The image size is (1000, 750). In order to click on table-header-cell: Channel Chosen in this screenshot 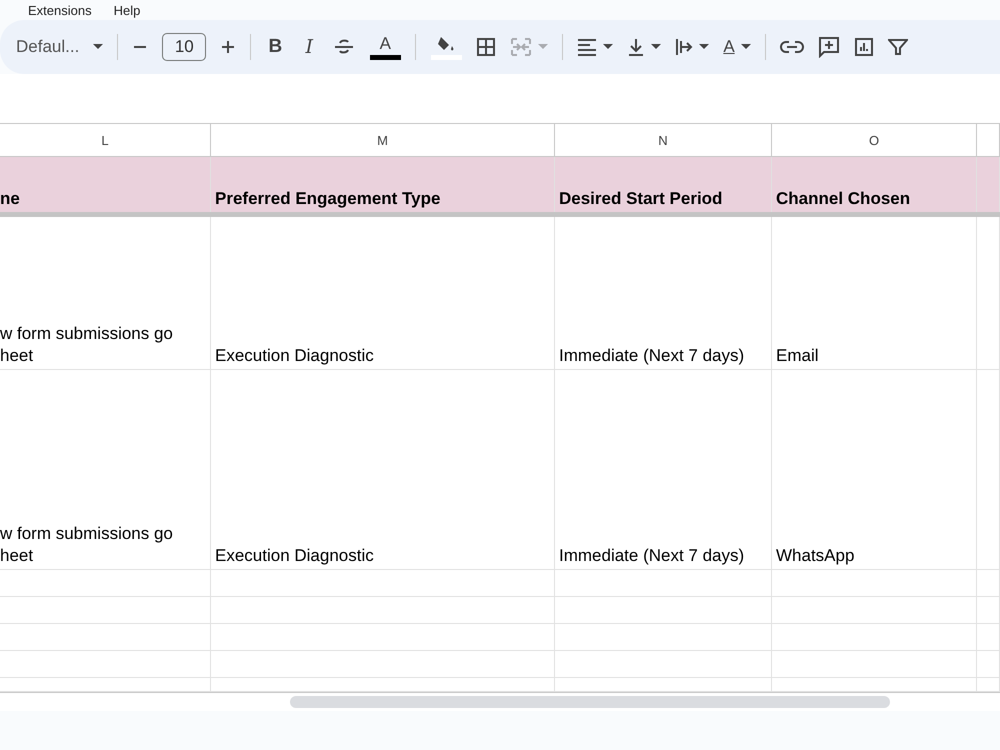, I will do `click(843, 199)`.